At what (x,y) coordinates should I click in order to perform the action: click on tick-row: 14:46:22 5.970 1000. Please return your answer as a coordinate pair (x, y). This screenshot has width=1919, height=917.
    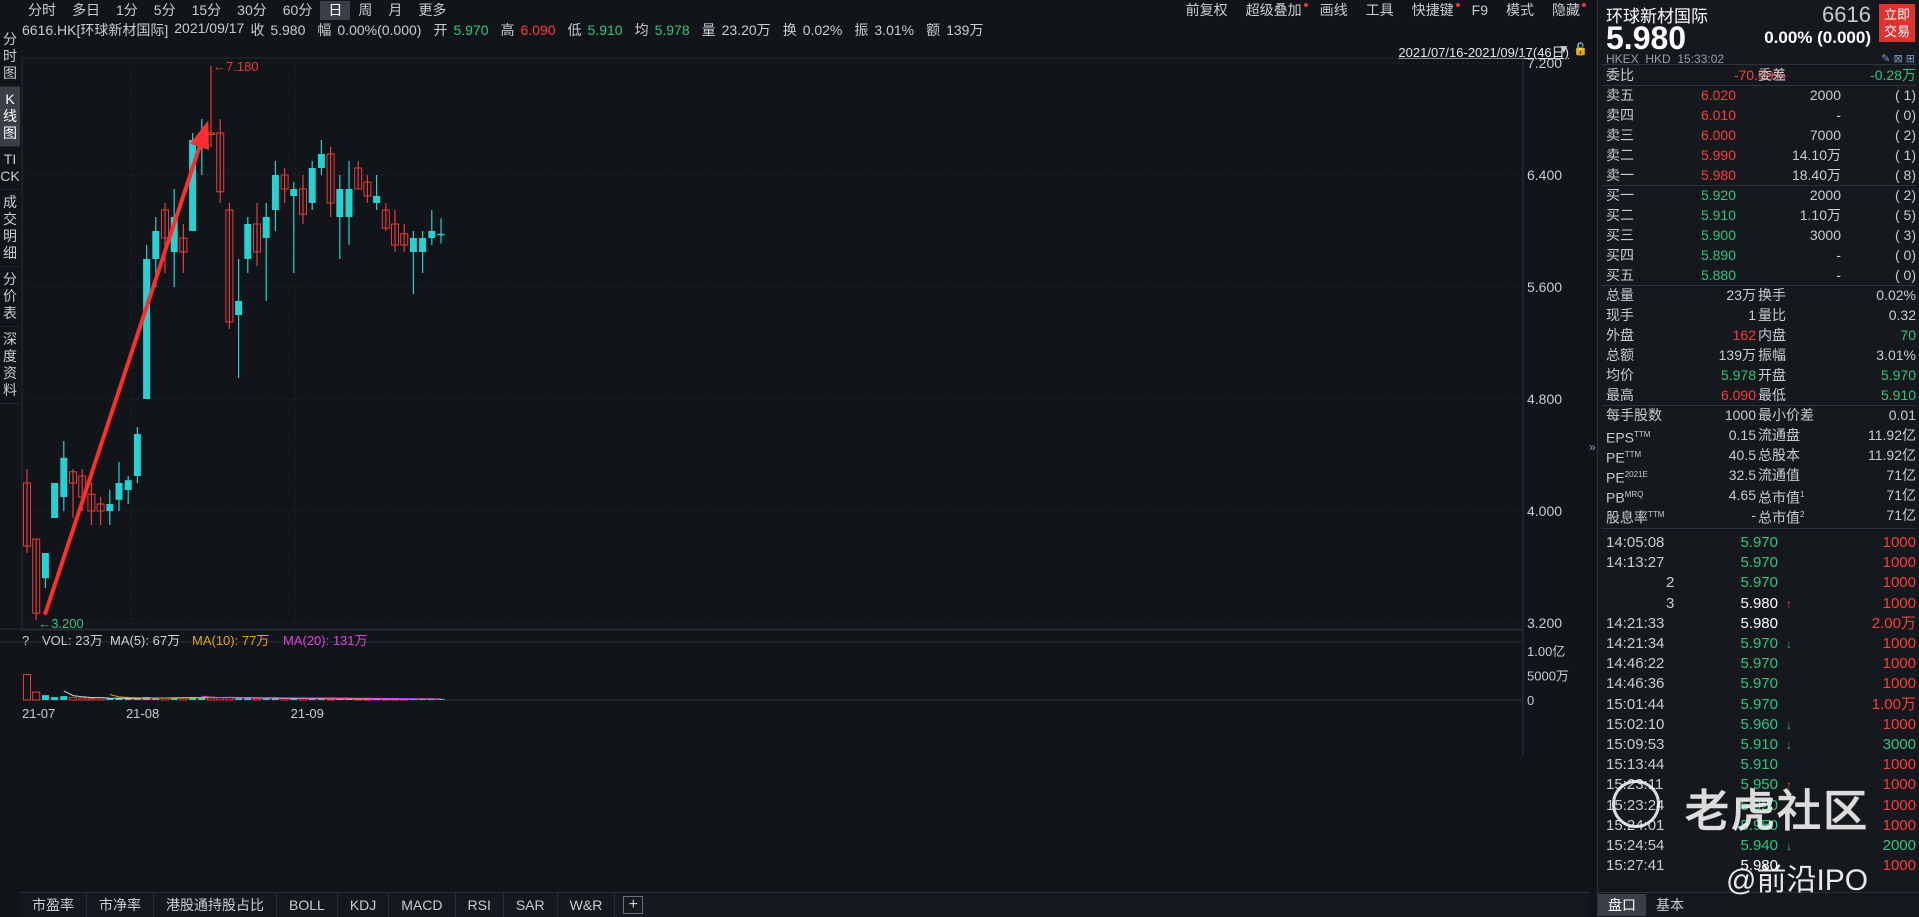
    Looking at the image, I should click on (1761, 664).